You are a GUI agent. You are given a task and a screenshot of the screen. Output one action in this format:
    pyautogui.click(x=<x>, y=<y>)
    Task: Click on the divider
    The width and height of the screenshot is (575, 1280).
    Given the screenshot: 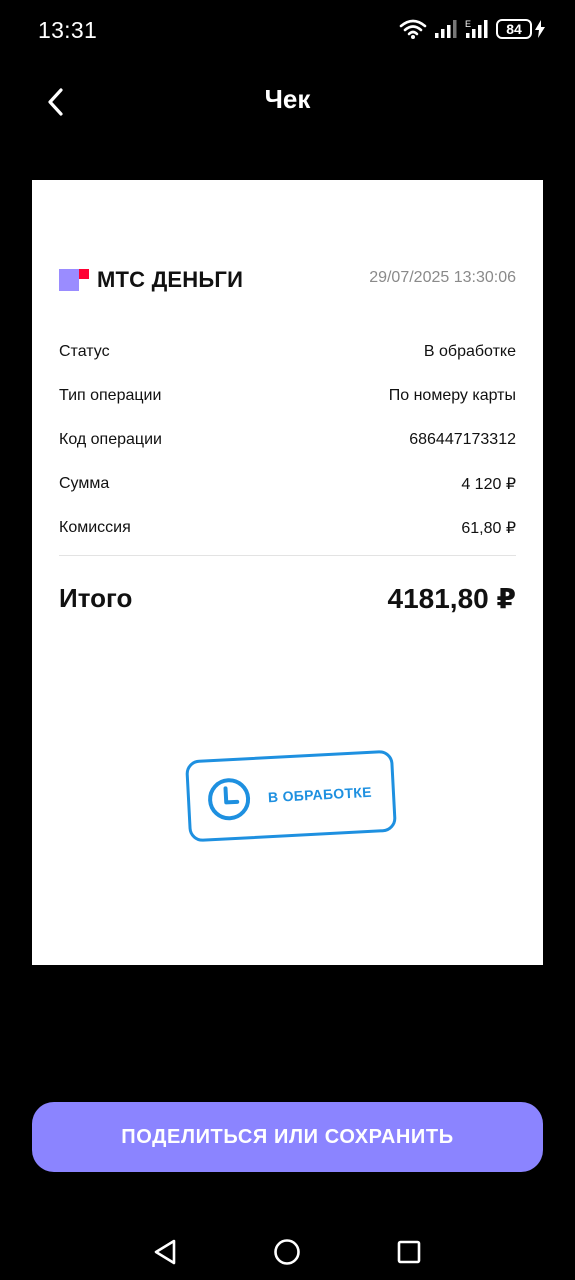 What is the action you would take?
    pyautogui.click(x=287, y=555)
    